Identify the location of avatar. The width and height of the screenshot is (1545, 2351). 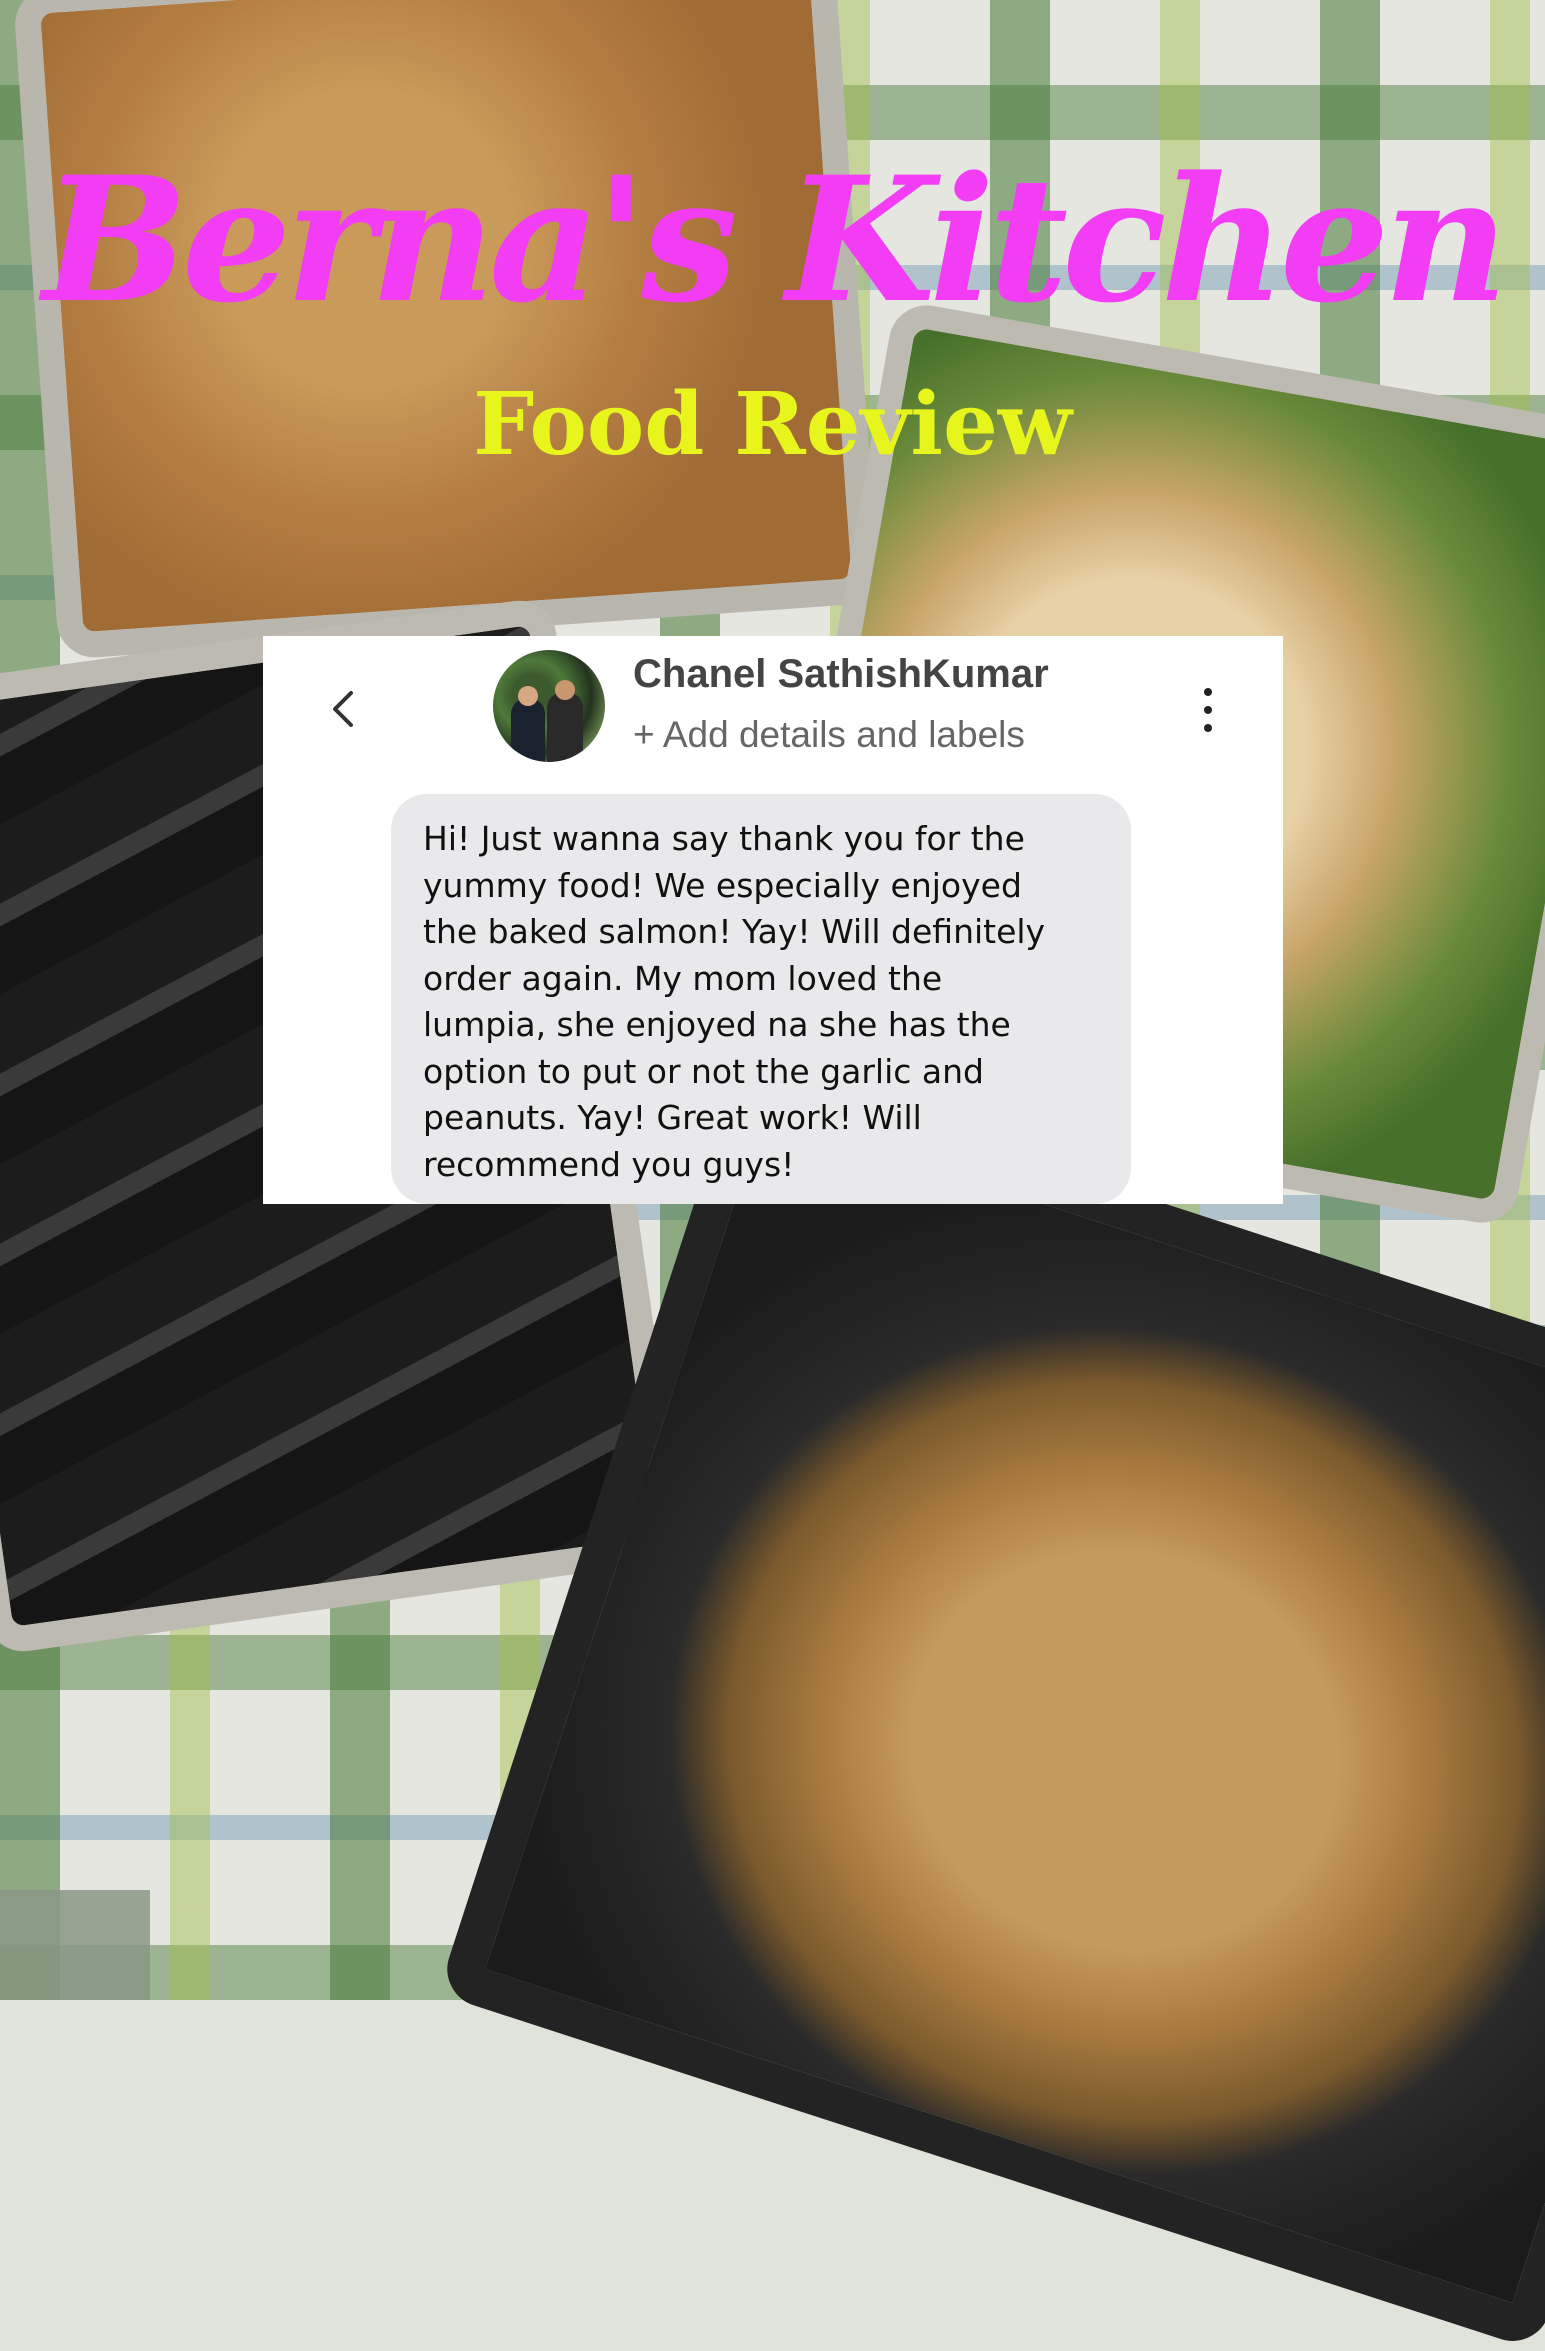
(549, 706).